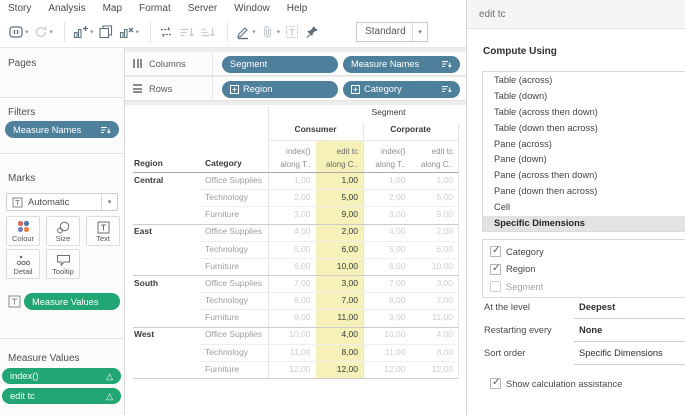  Describe the element at coordinates (556, 383) in the screenshot. I see `show-calculation-assistance-row: Show calculation assistance` at that location.